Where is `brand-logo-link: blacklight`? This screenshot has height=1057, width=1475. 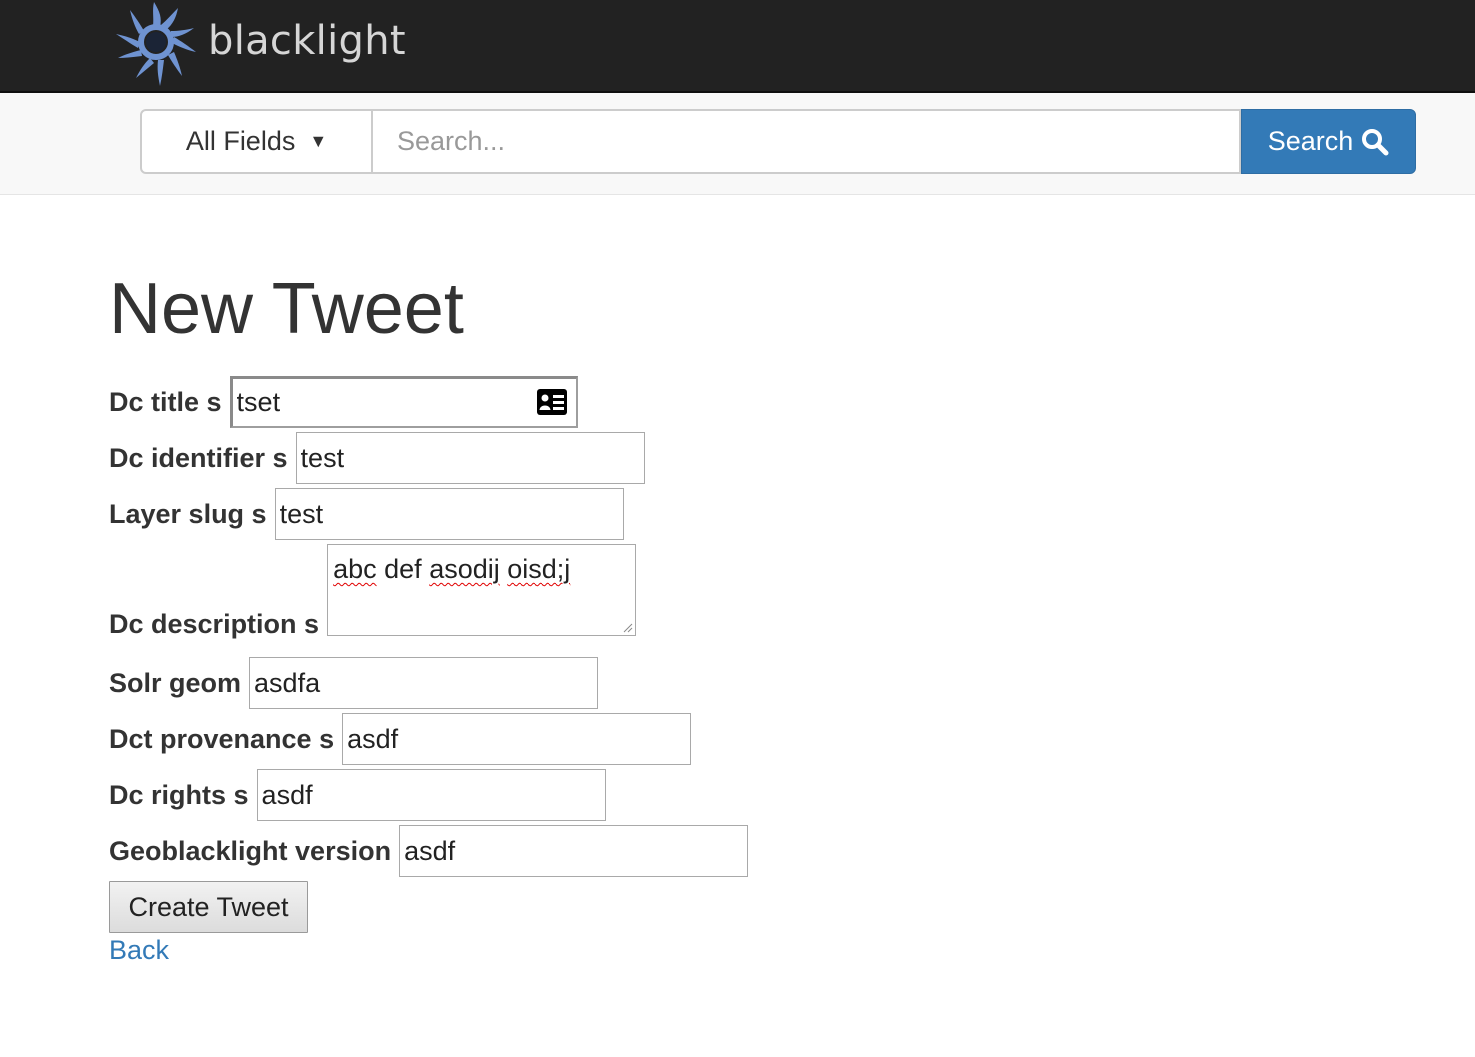
brand-logo-link: blacklight is located at coordinates (261, 44).